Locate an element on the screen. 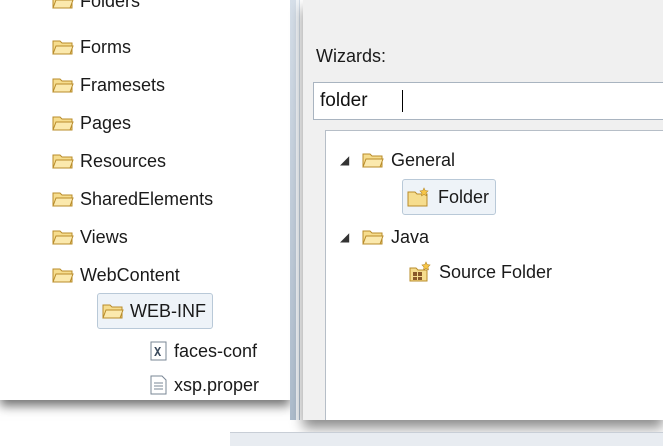 The height and width of the screenshot is (446, 663). tree-item-label: Pages is located at coordinates (106, 123).